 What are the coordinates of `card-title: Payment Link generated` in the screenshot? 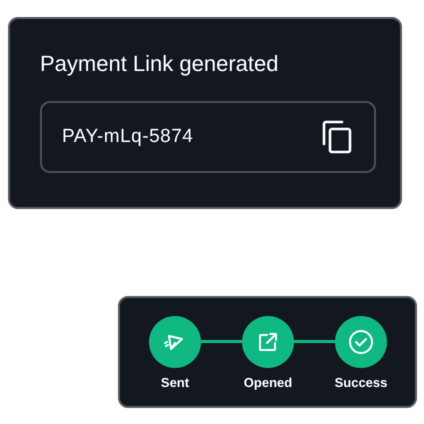 It's located at (160, 64).